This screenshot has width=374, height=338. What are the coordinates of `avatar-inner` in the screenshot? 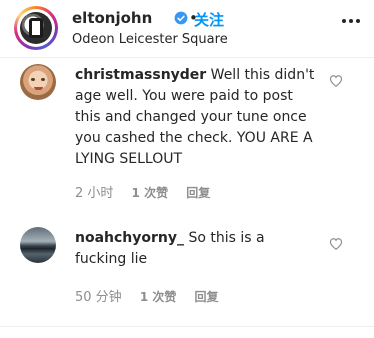 It's located at (36, 28).